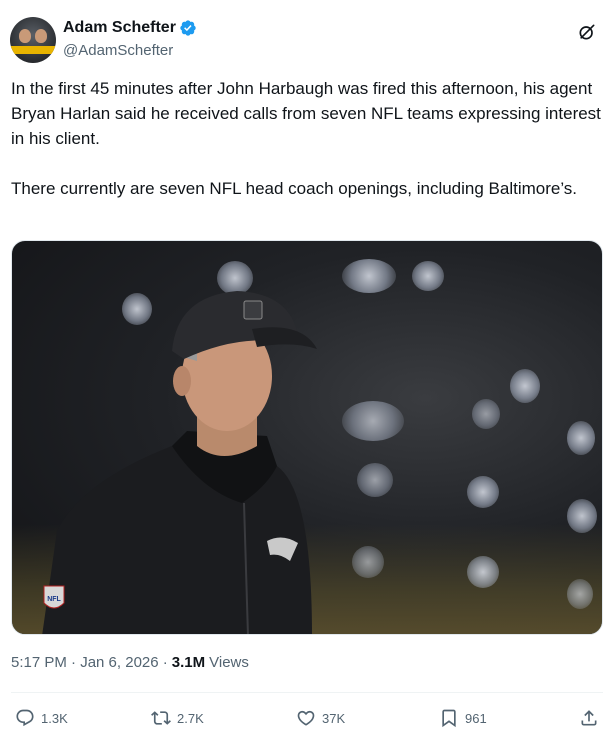  I want to click on avatar-banner, so click(33, 50).